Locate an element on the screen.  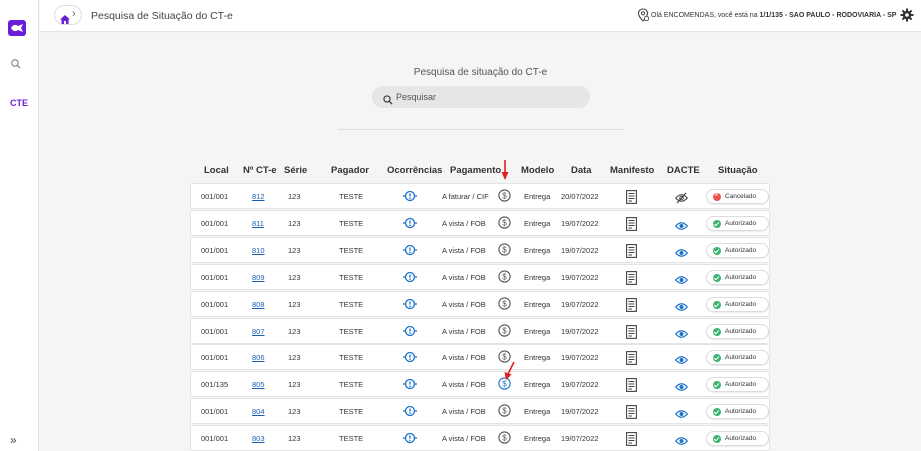
sidebar-item-cte: CTE is located at coordinates (19, 103).